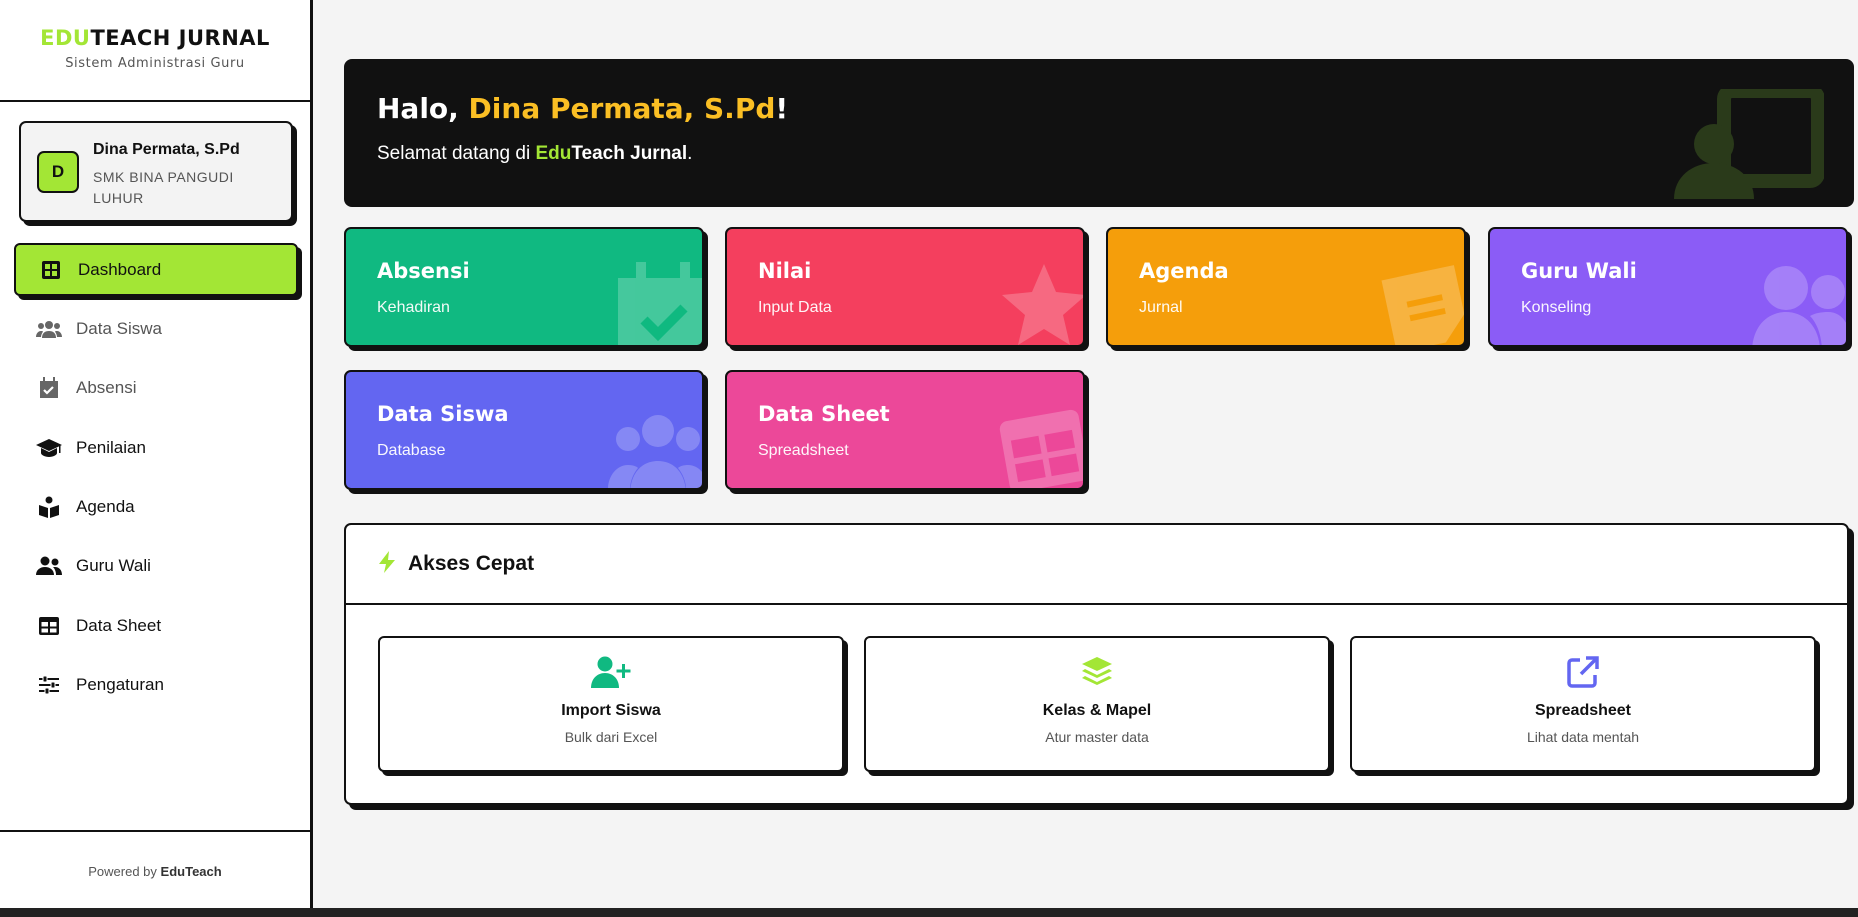 The width and height of the screenshot is (1858, 917). What do you see at coordinates (387, 564) in the screenshot?
I see `bolt-icon` at bounding box center [387, 564].